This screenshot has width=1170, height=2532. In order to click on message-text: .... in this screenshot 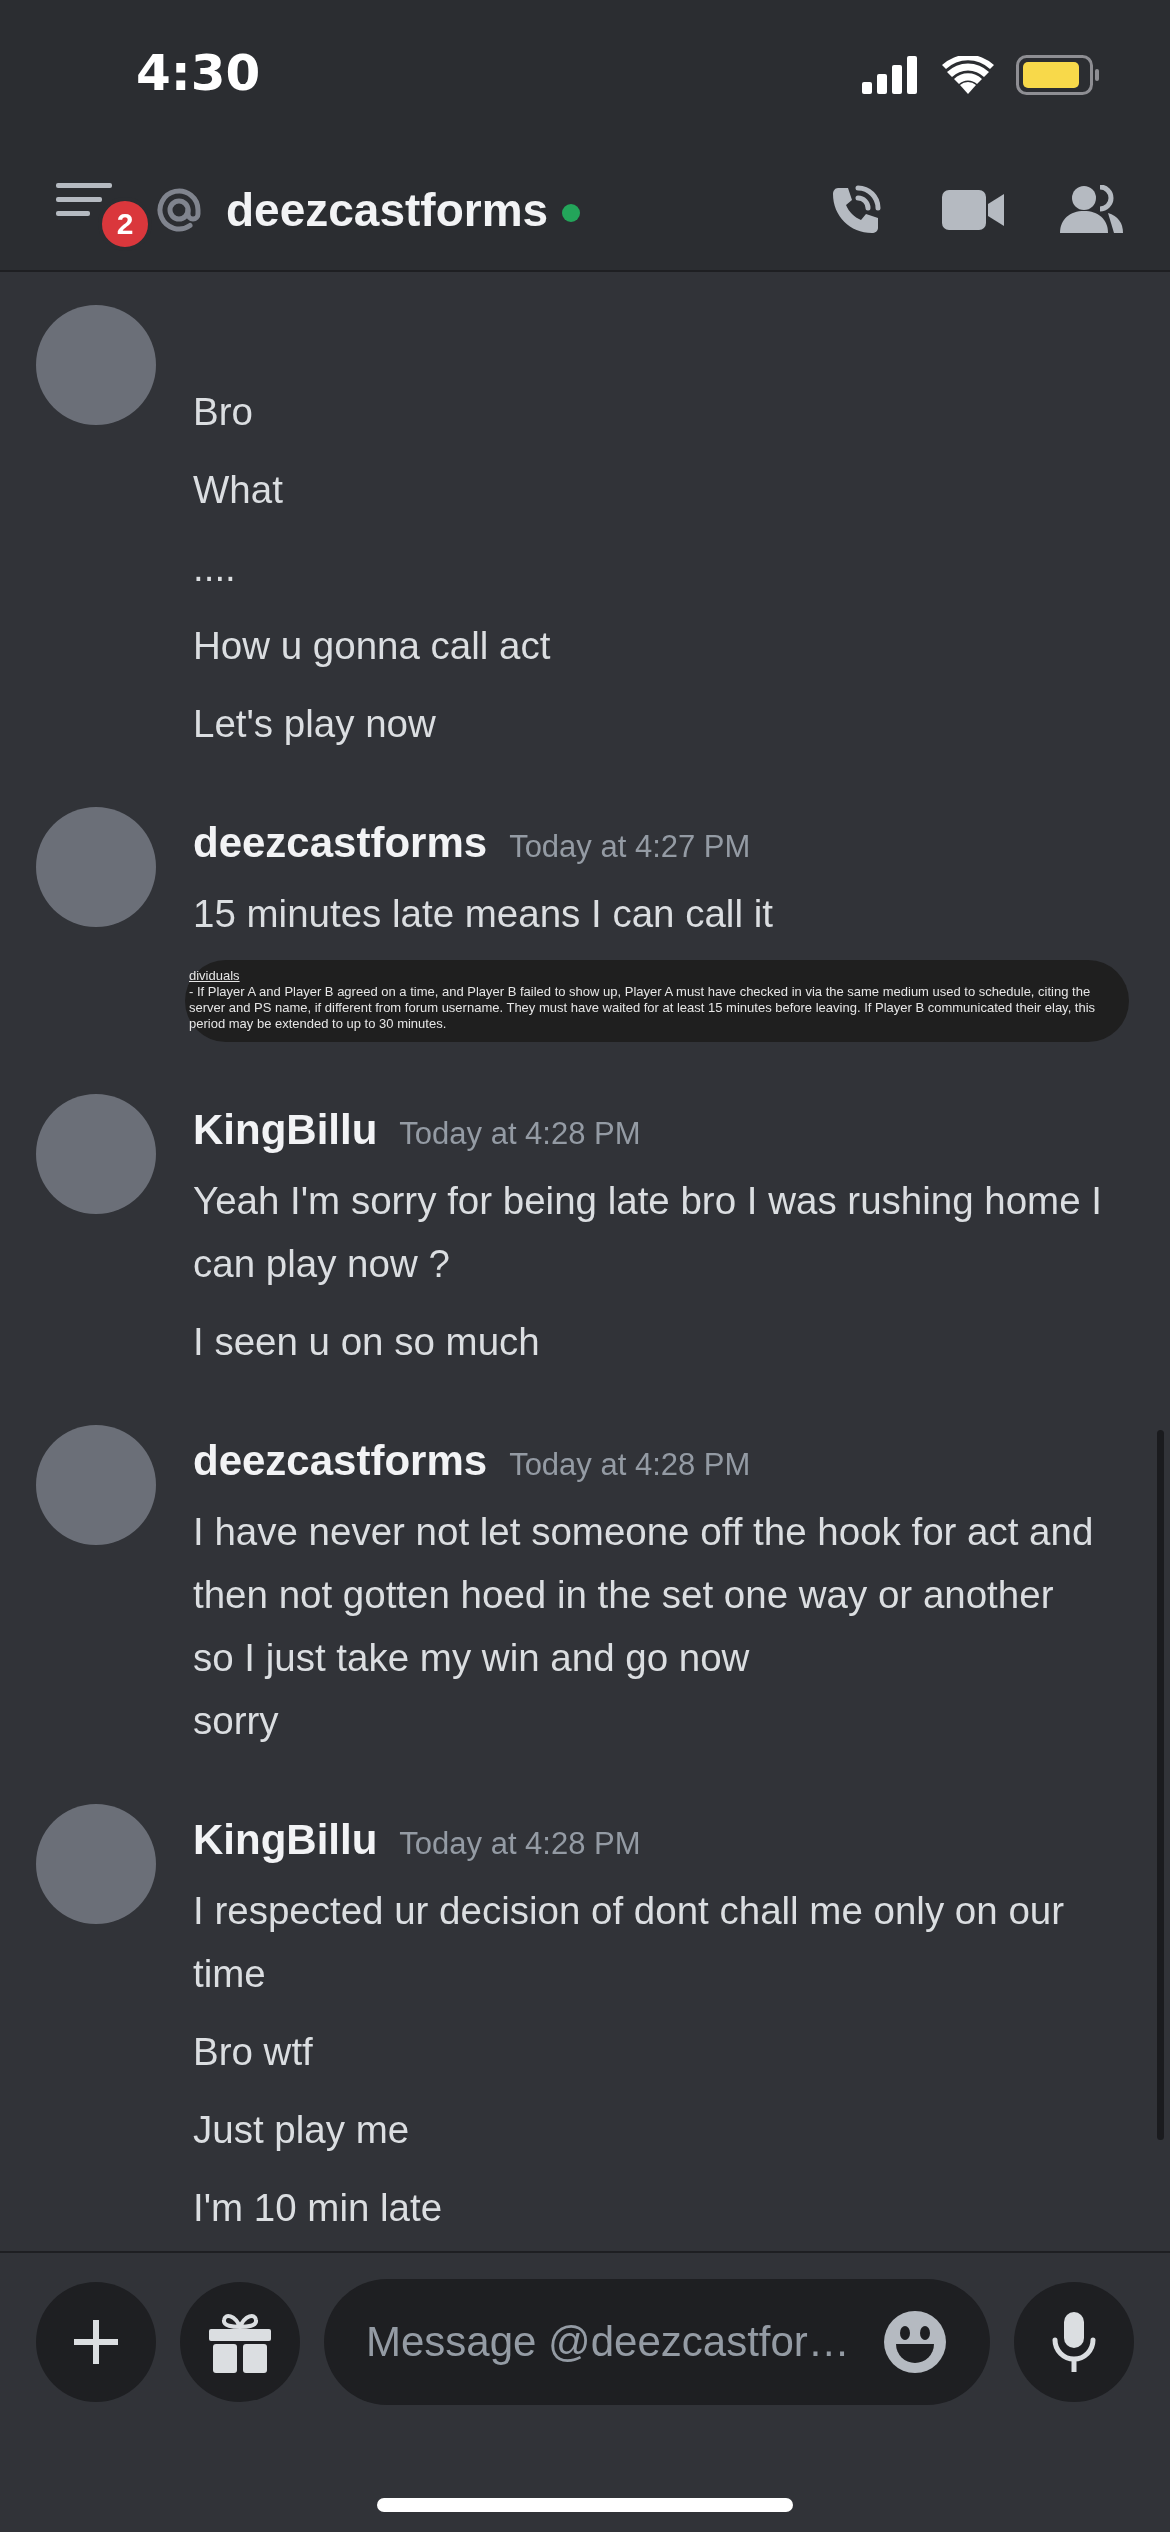, I will do `click(215, 568)`.